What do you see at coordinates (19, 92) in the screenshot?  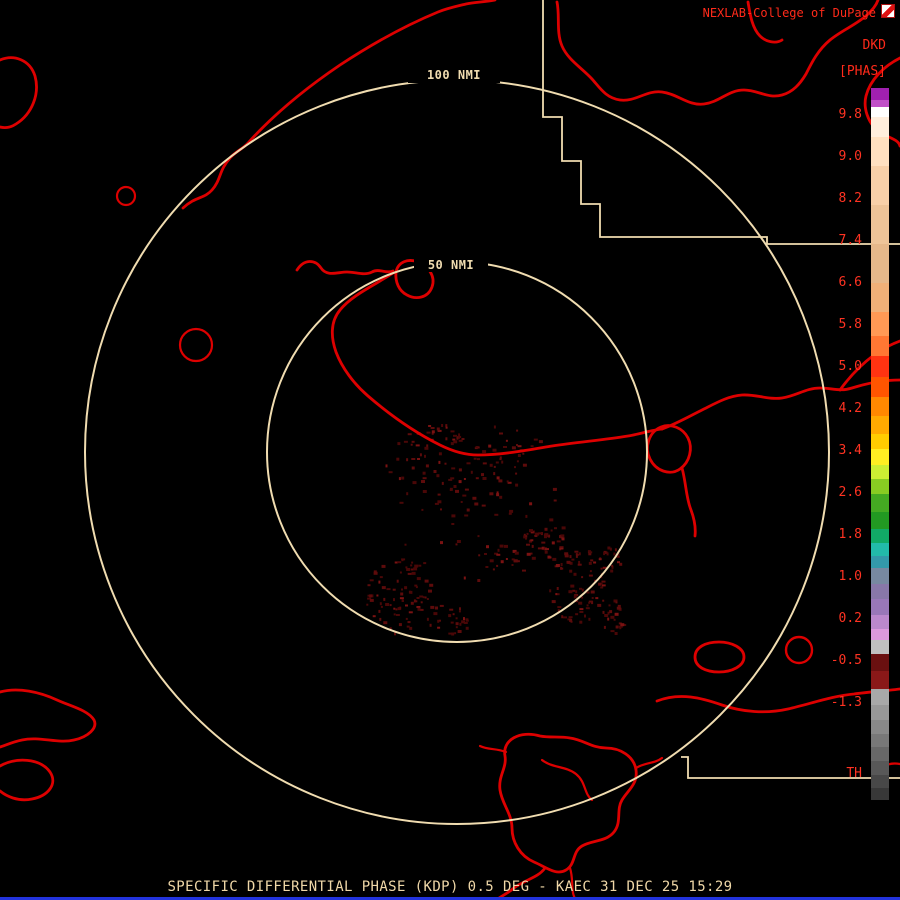 I see `blob-topleft` at bounding box center [19, 92].